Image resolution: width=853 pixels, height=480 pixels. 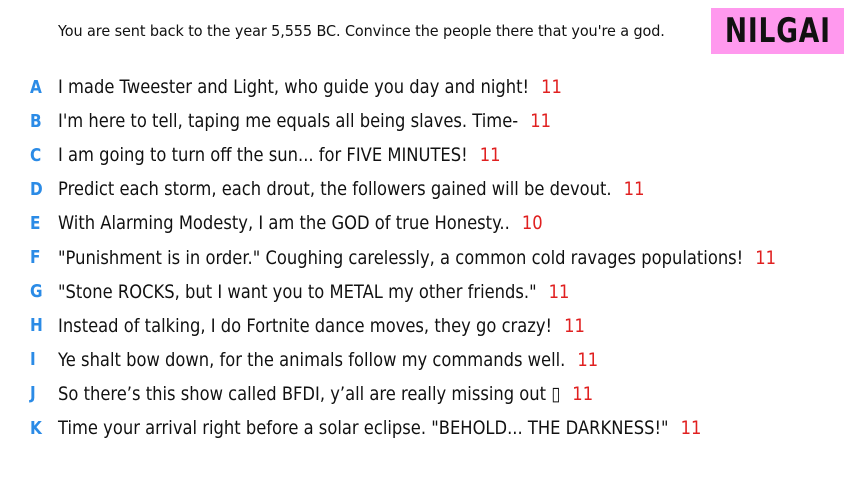 What do you see at coordinates (36, 189) in the screenshot?
I see `entry-letter: D` at bounding box center [36, 189].